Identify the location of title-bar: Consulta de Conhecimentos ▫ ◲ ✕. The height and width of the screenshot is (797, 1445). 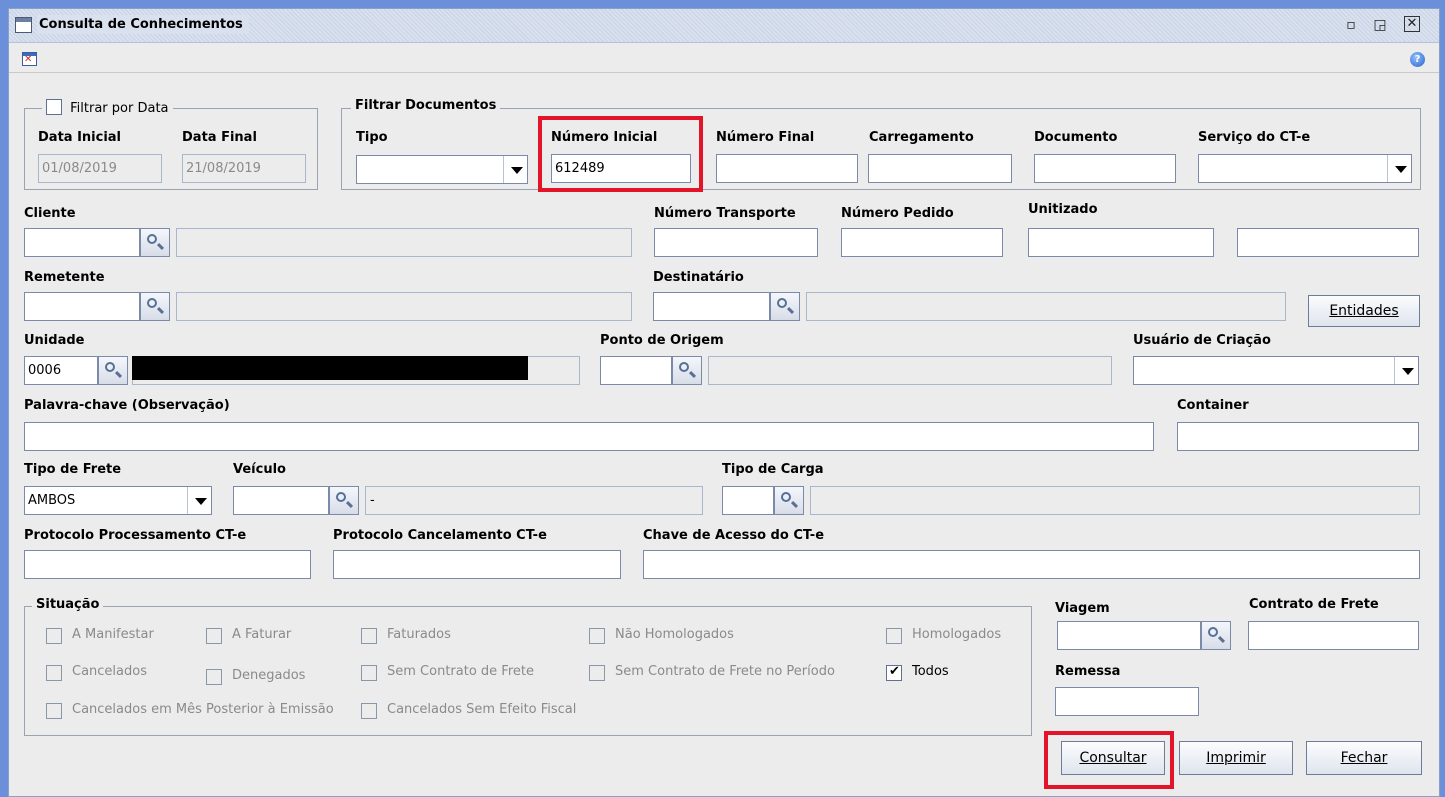
(724, 26).